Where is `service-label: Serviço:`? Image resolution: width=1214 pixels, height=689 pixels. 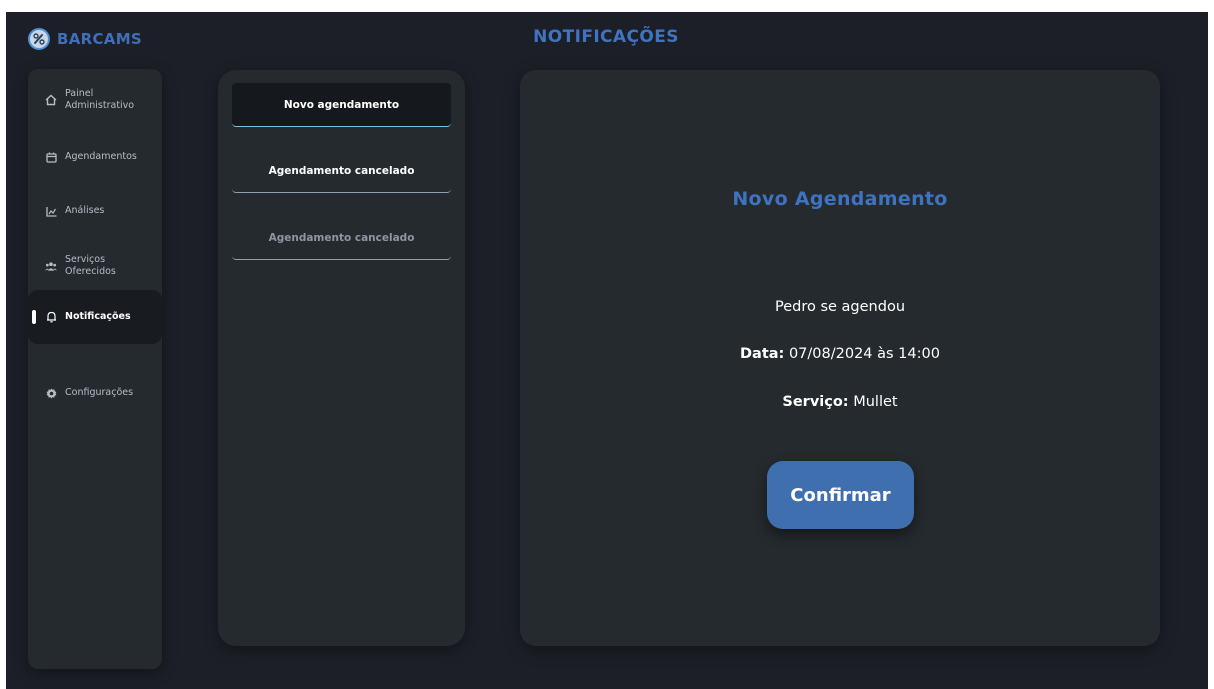
service-label: Serviço: is located at coordinates (815, 402).